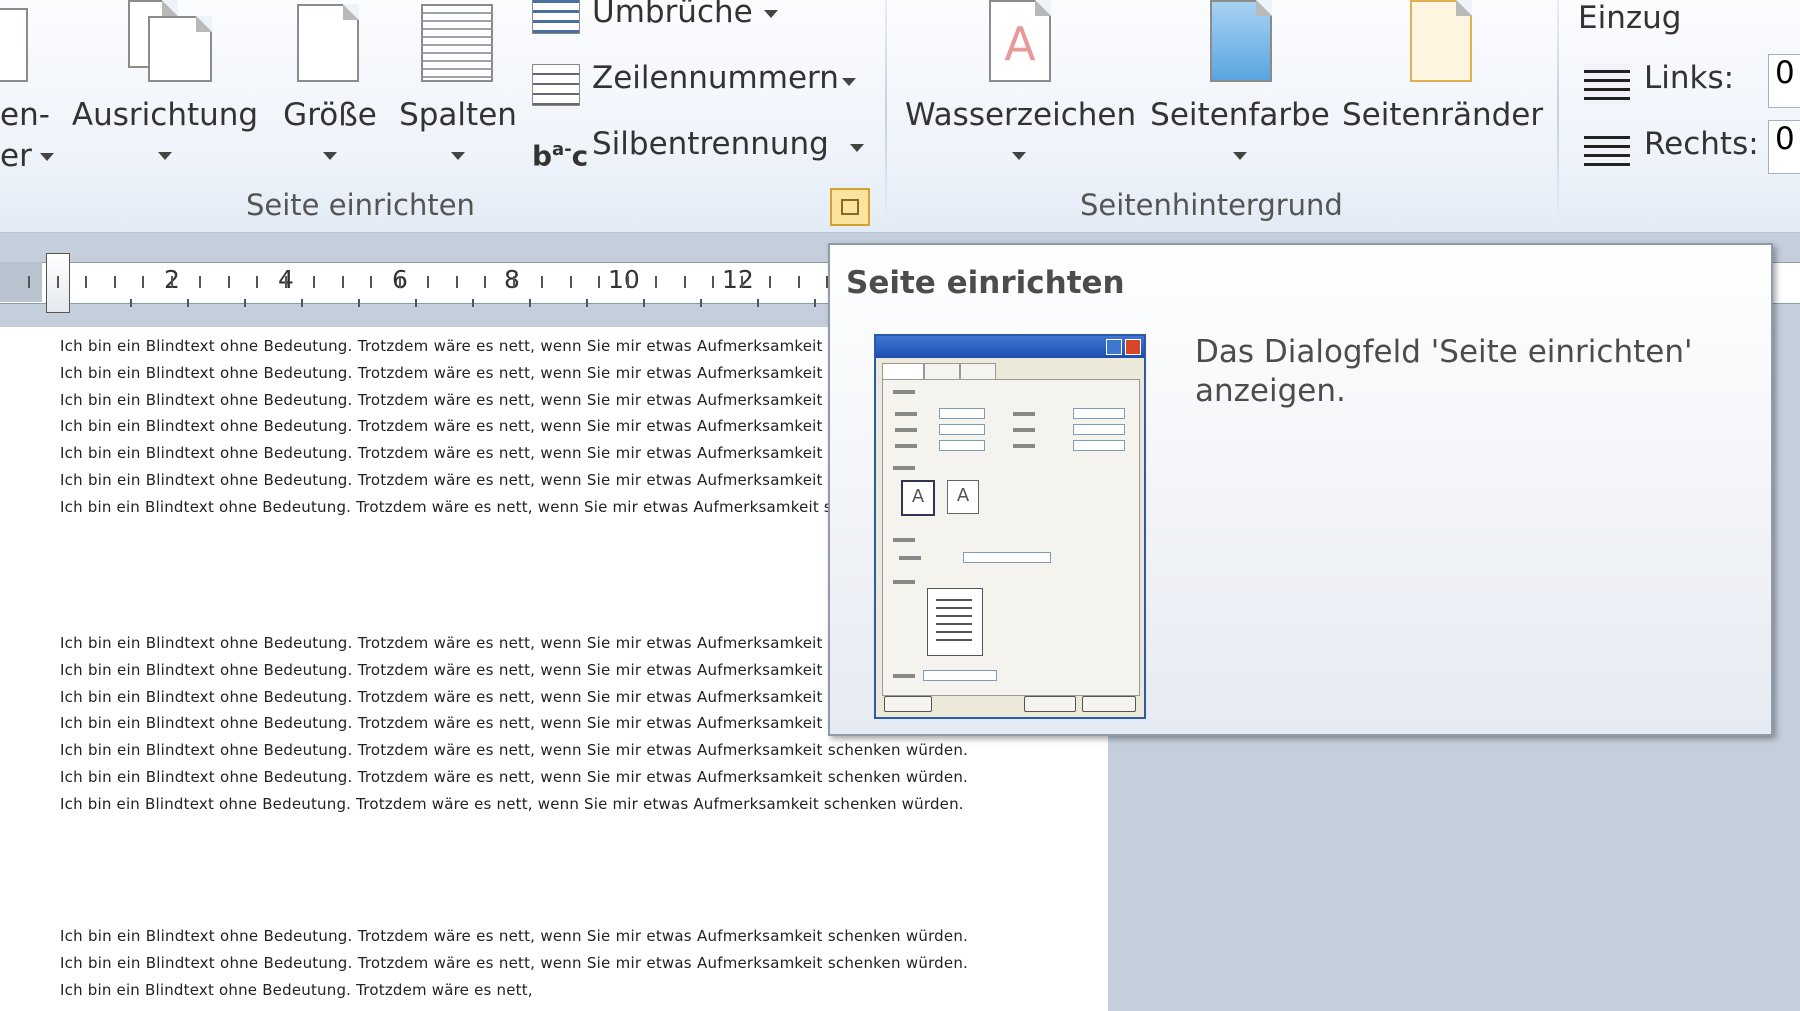 The width and height of the screenshot is (1800, 1011). What do you see at coordinates (1240, 115) in the screenshot?
I see `seitenfarbe-label: Seitenfarbe` at bounding box center [1240, 115].